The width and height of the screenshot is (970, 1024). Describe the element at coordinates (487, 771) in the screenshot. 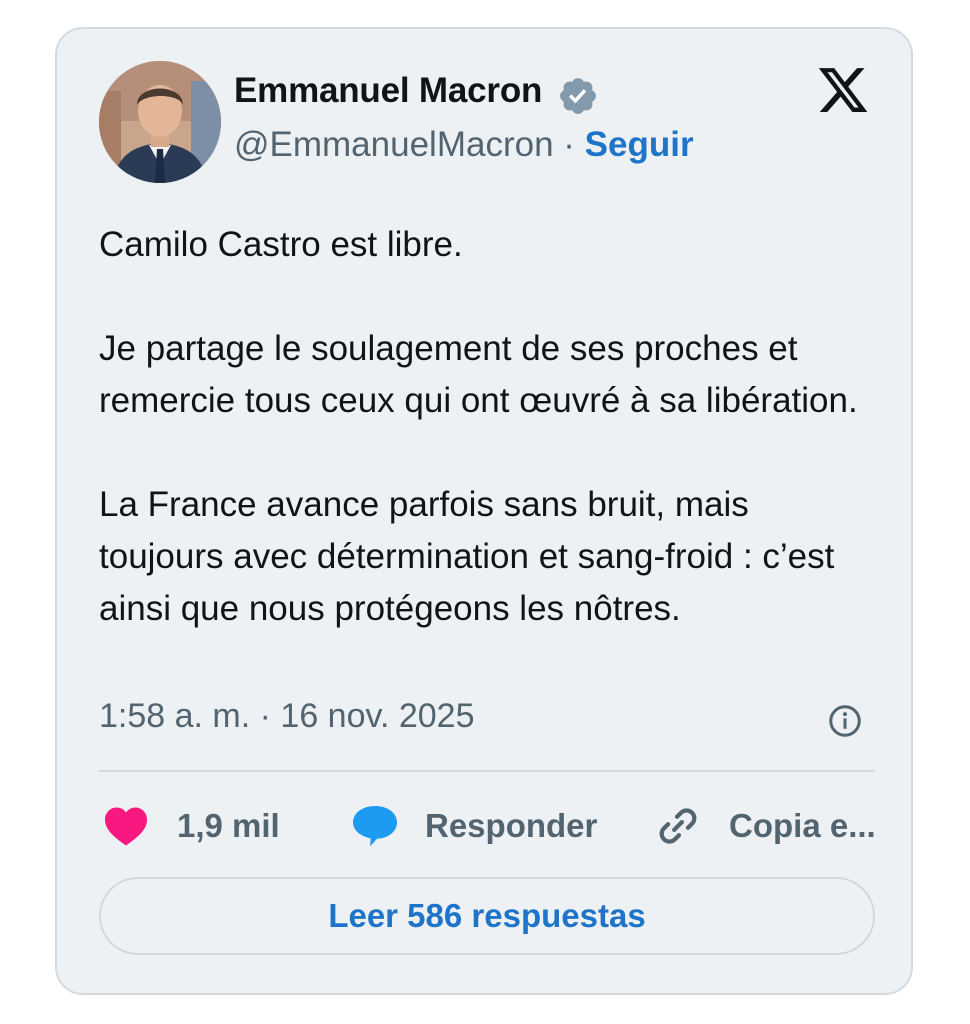

I see `divider` at that location.